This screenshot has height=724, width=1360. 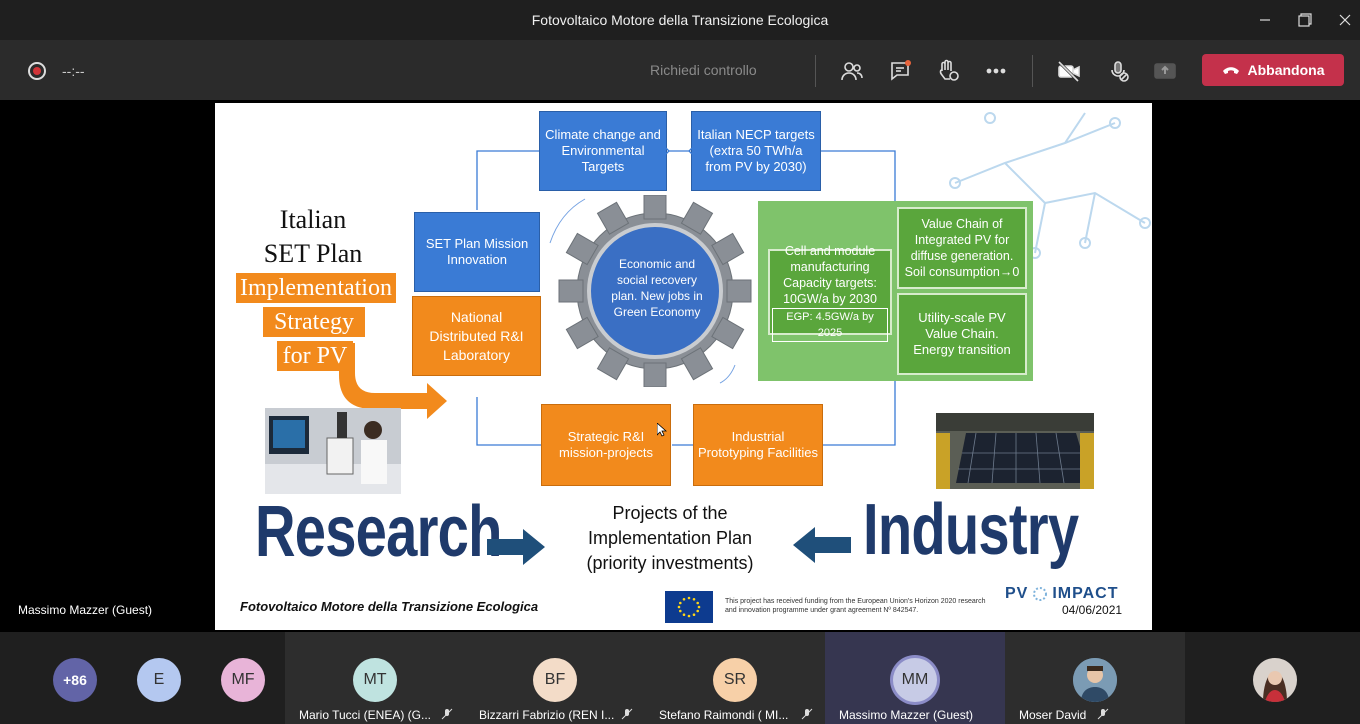 I want to click on center-line-2: Implementation Plan, so click(x=670, y=538).